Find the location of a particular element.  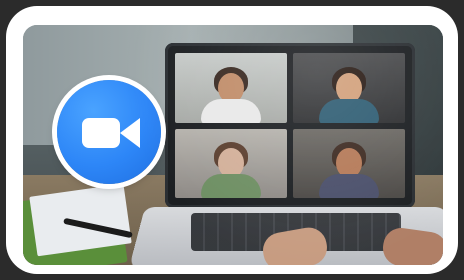

hand is located at coordinates (411, 245).